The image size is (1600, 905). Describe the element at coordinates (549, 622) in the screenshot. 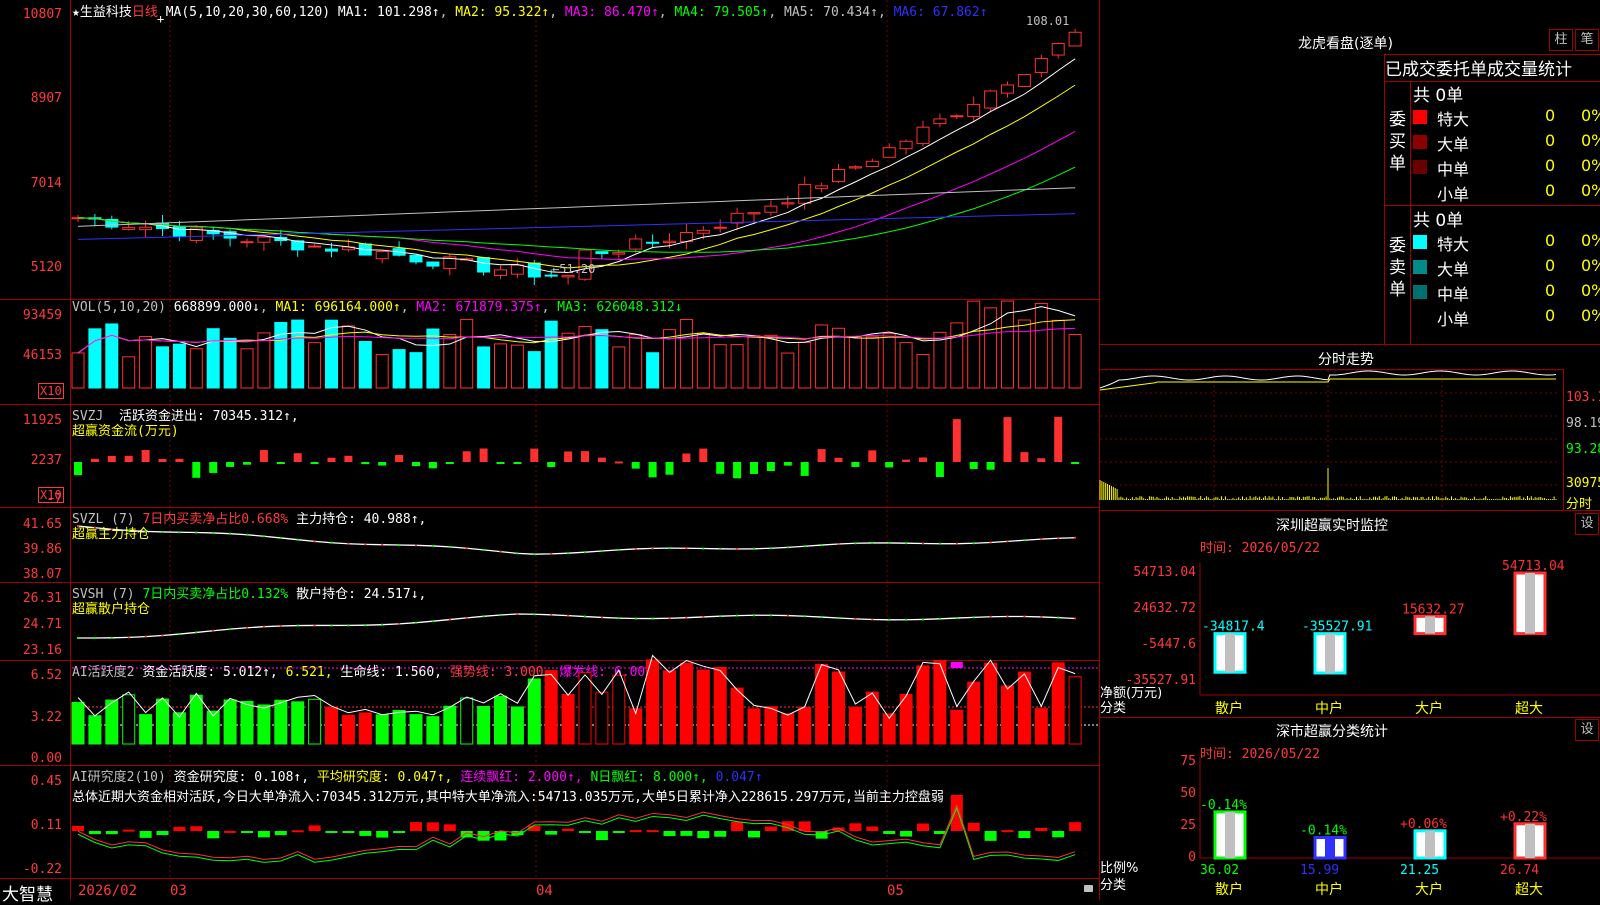

I see `svsh-chart` at that location.